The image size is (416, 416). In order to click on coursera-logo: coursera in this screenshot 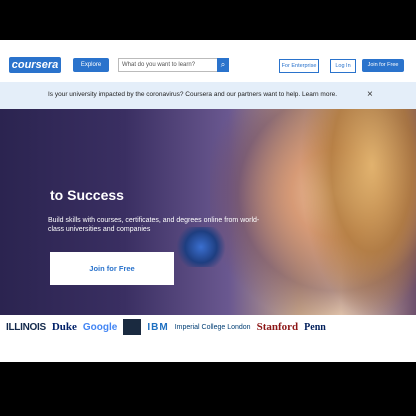, I will do `click(35, 65)`.